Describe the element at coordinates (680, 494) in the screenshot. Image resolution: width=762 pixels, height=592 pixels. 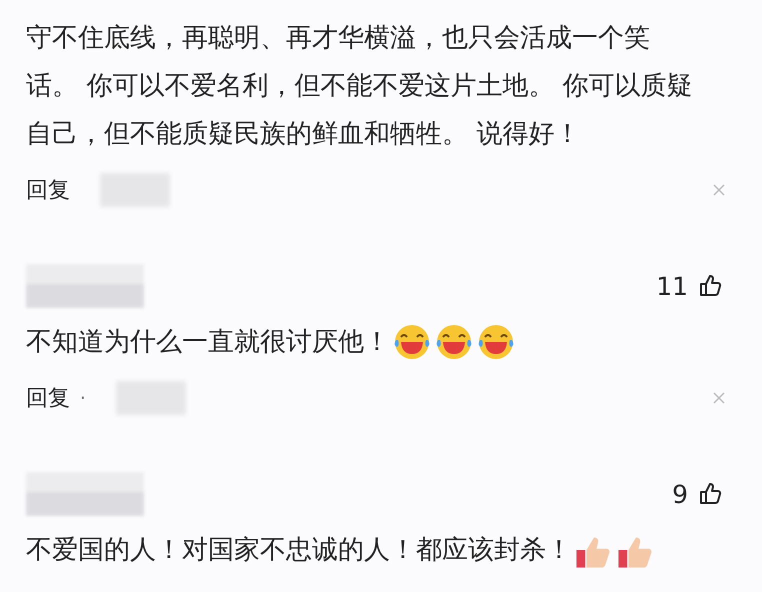
I see `like-count: 9` at that location.